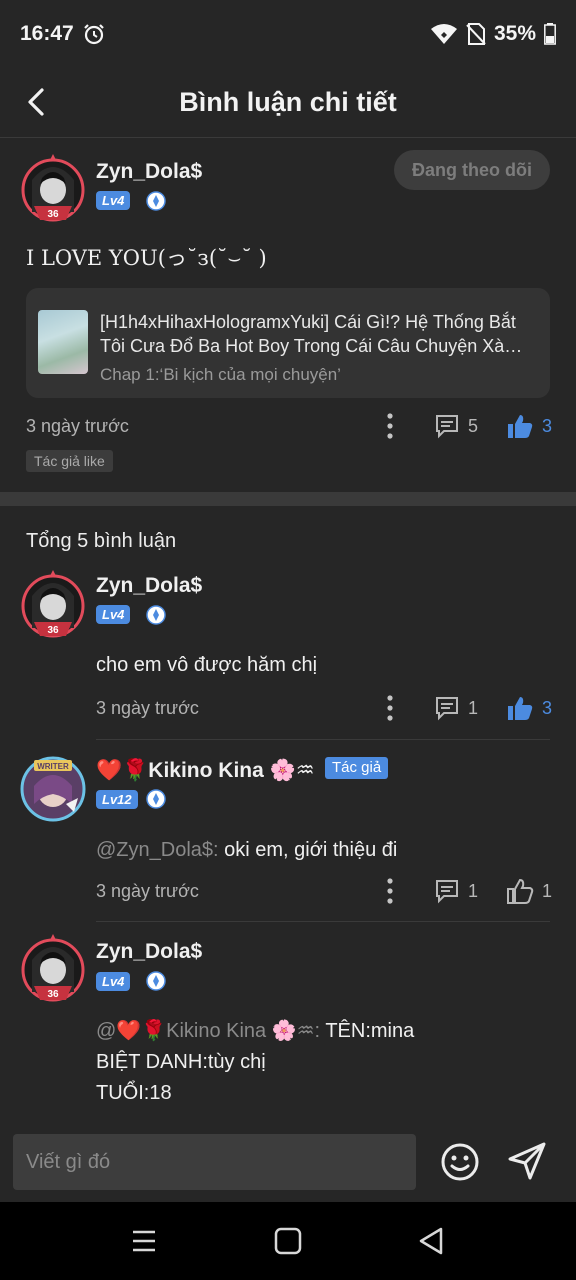 Image resolution: width=576 pixels, height=1280 pixels. Describe the element at coordinates (443, 34) in the screenshot. I see `wifi-icon` at that location.